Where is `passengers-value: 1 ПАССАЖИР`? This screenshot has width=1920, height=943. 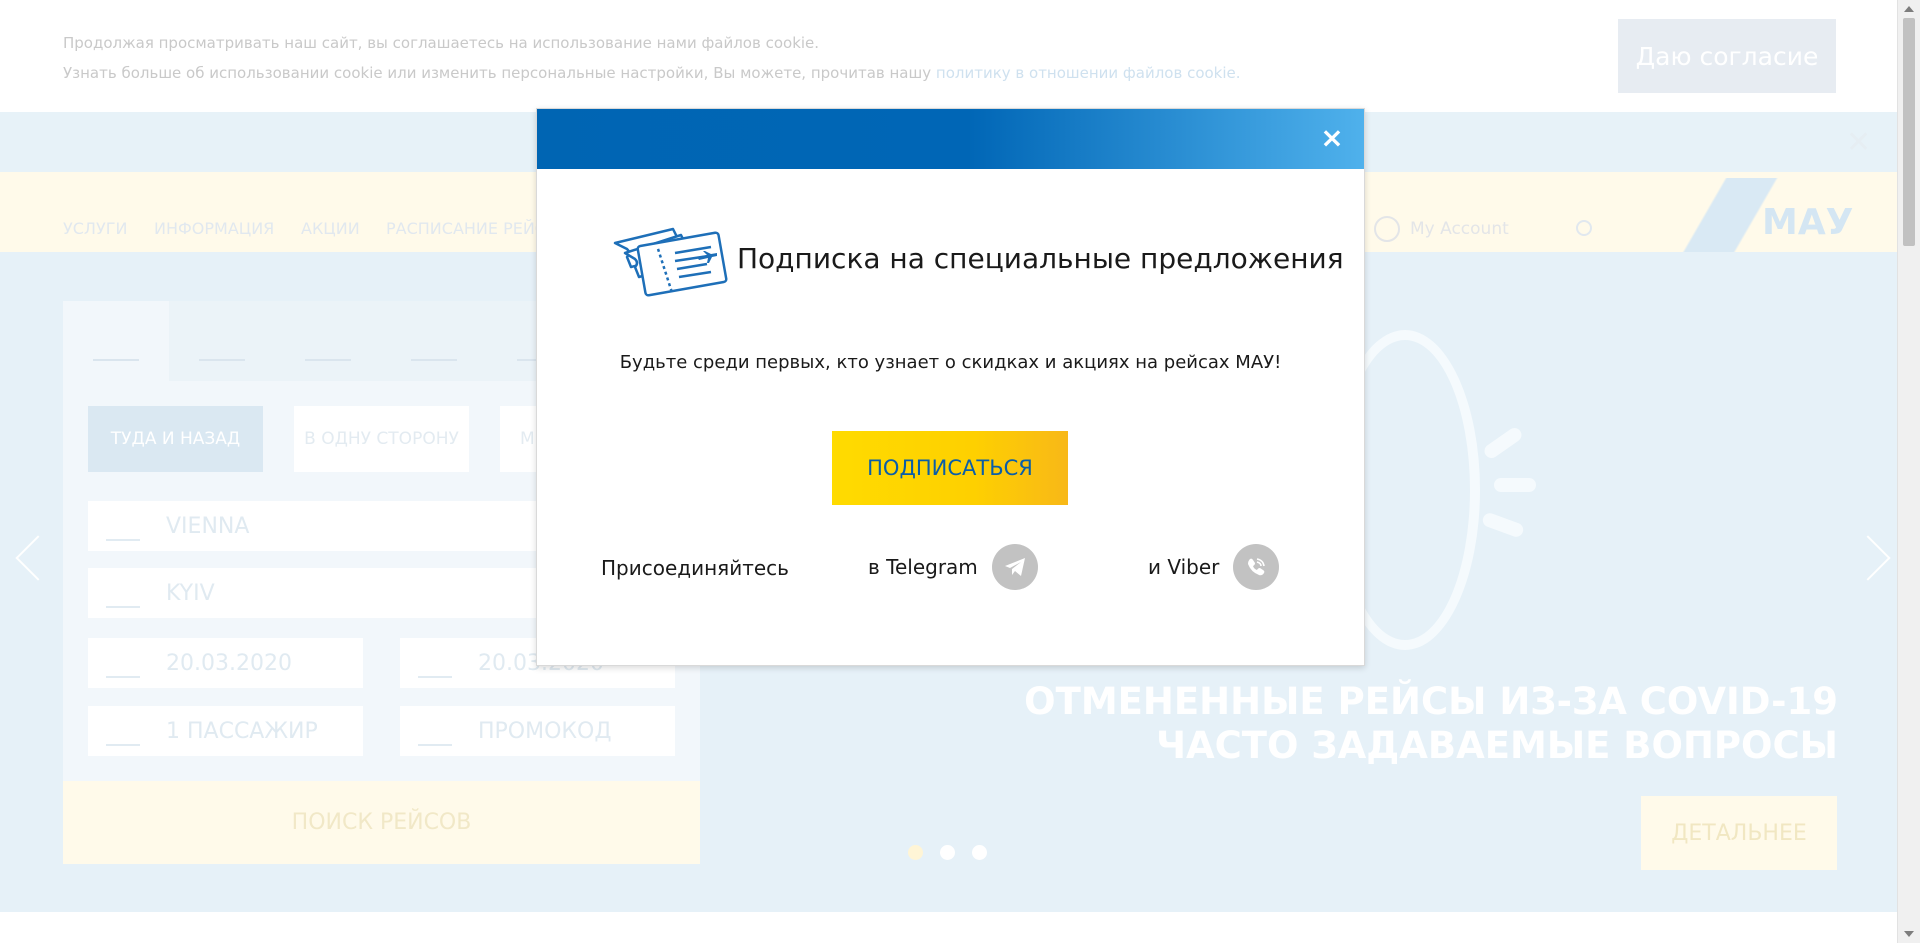
passengers-value: 1 ПАССАЖИР is located at coordinates (242, 731).